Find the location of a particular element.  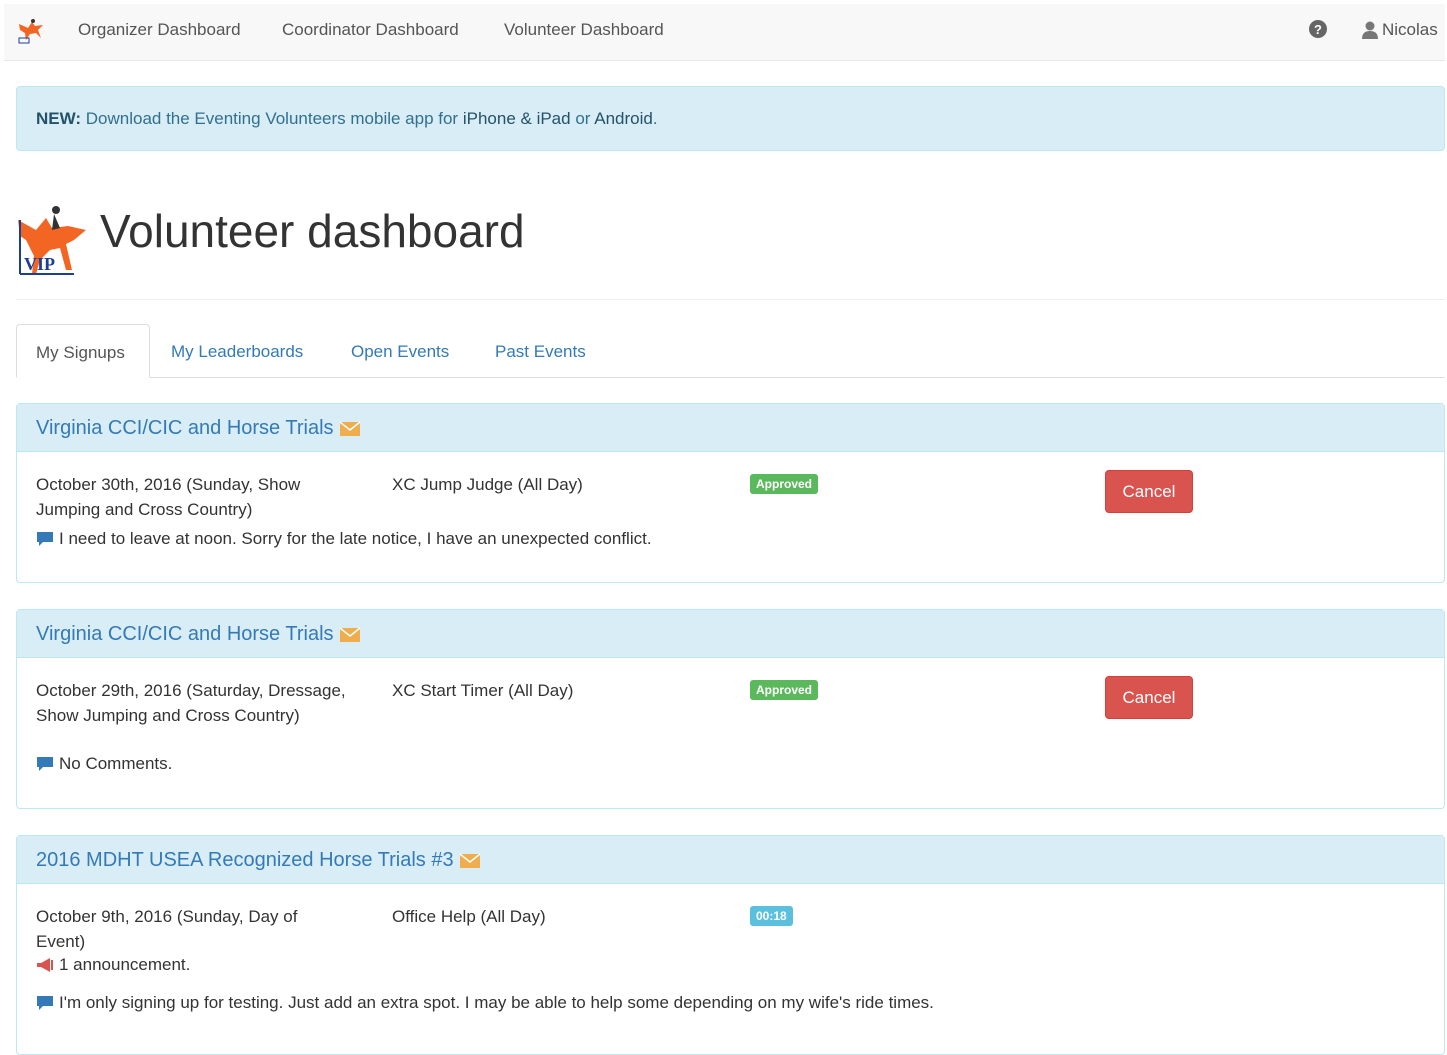

vip-logo-icon: VIP is located at coordinates (52, 240).